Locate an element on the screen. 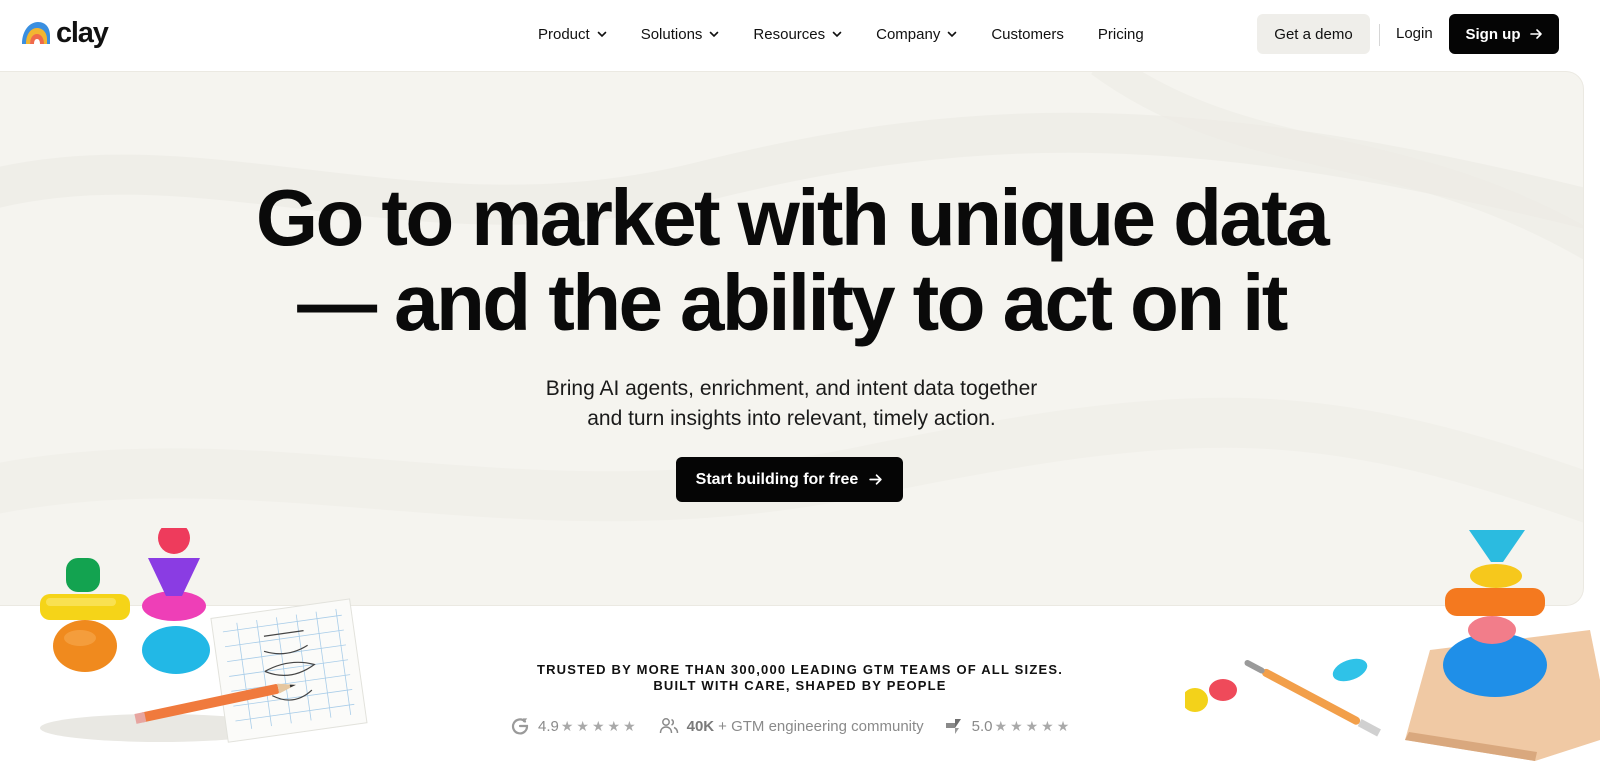  nav-item-label: Resources is located at coordinates (789, 34).